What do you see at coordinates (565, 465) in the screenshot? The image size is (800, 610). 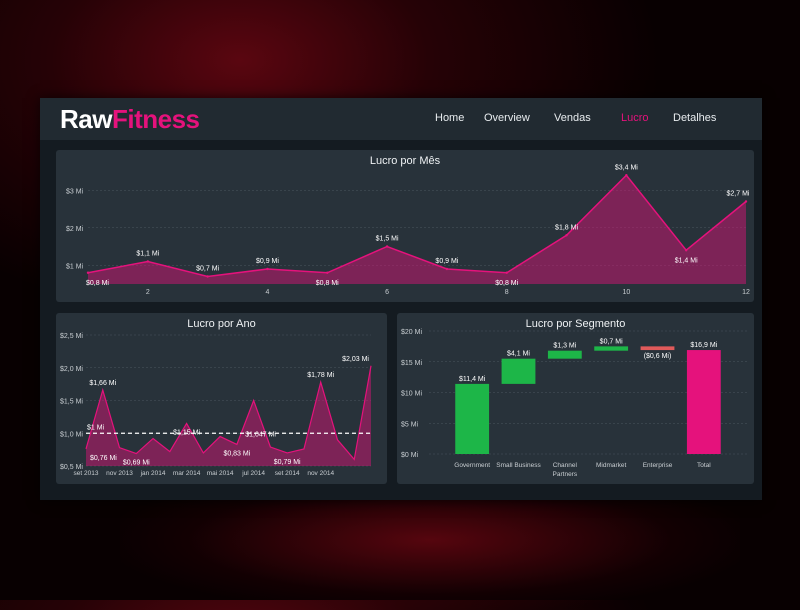 I see `x-category-label: Channel` at bounding box center [565, 465].